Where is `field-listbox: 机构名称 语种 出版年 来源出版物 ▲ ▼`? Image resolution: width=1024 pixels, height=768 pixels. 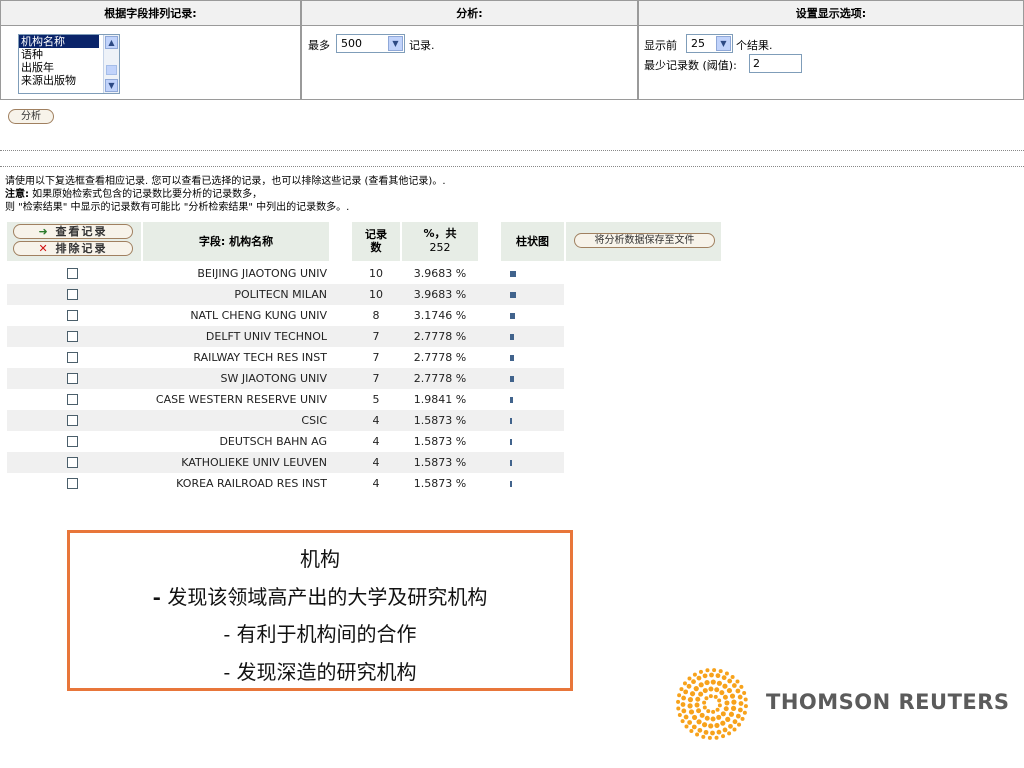
field-listbox: 机构名称 语种 出版年 来源出版物 ▲ ▼ is located at coordinates (69, 64).